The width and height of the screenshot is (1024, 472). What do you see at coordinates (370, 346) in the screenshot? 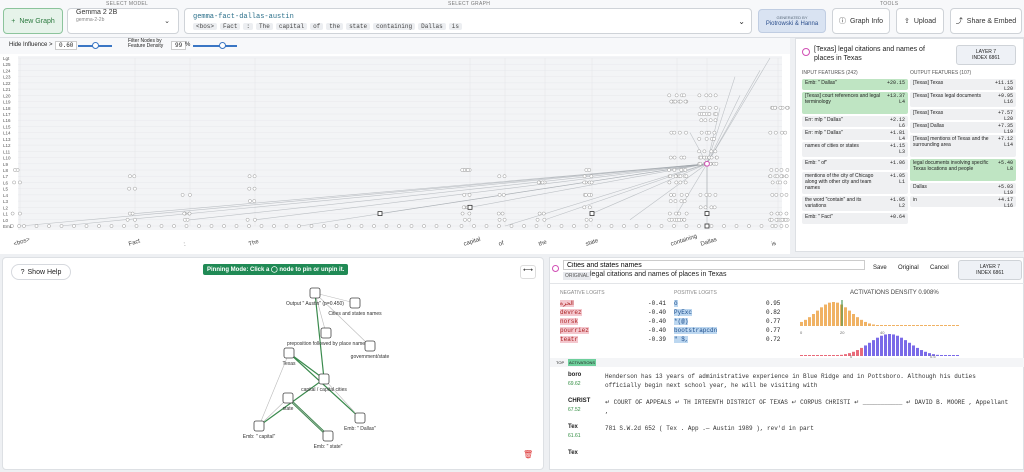
I see `subgraph-node-govt` at bounding box center [370, 346].